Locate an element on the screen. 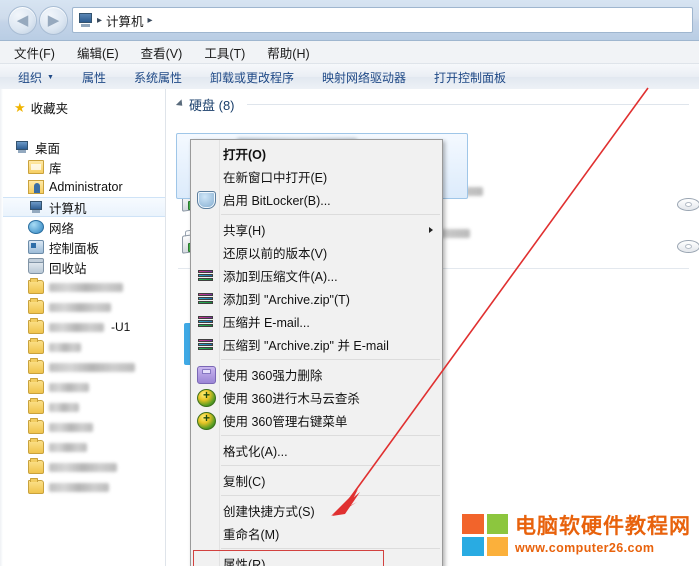  network-icon is located at coordinates (36, 227).